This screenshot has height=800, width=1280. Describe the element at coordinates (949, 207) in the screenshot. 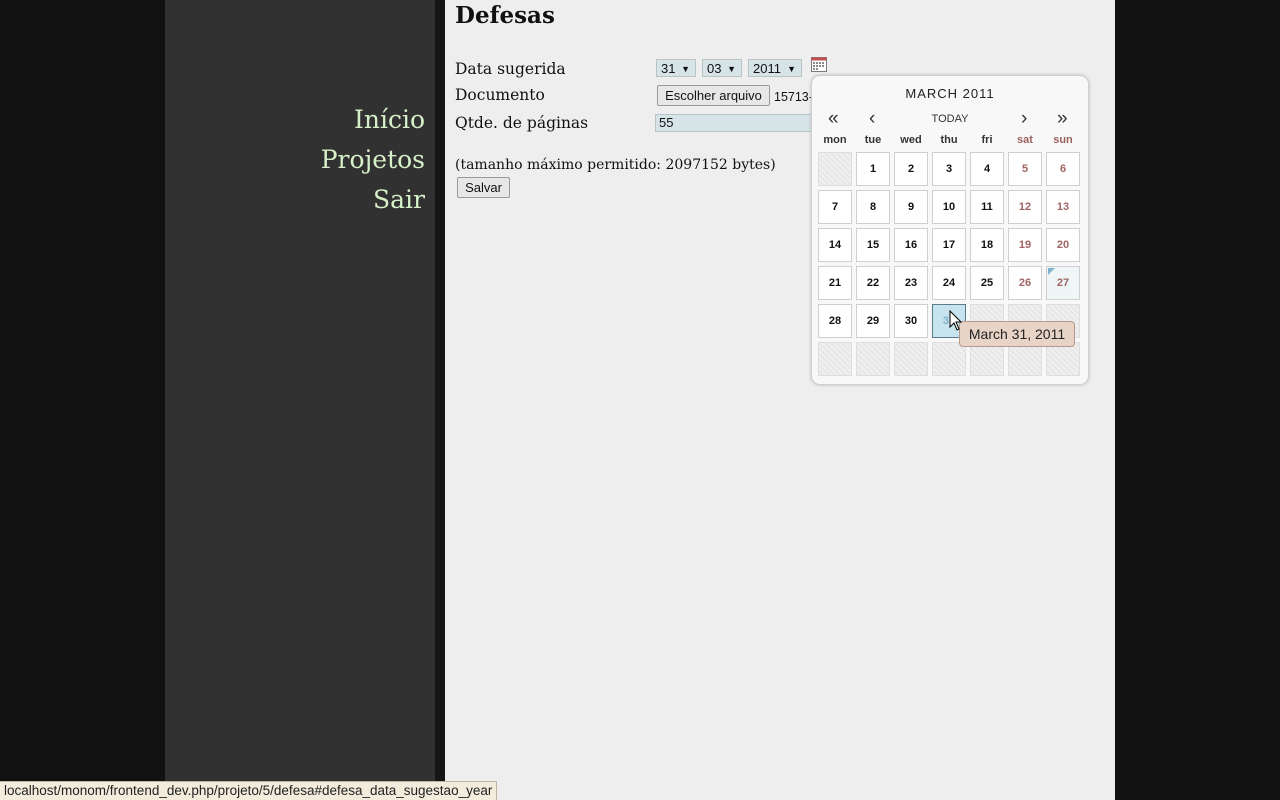

I see `calendar-day-10: 10` at that location.